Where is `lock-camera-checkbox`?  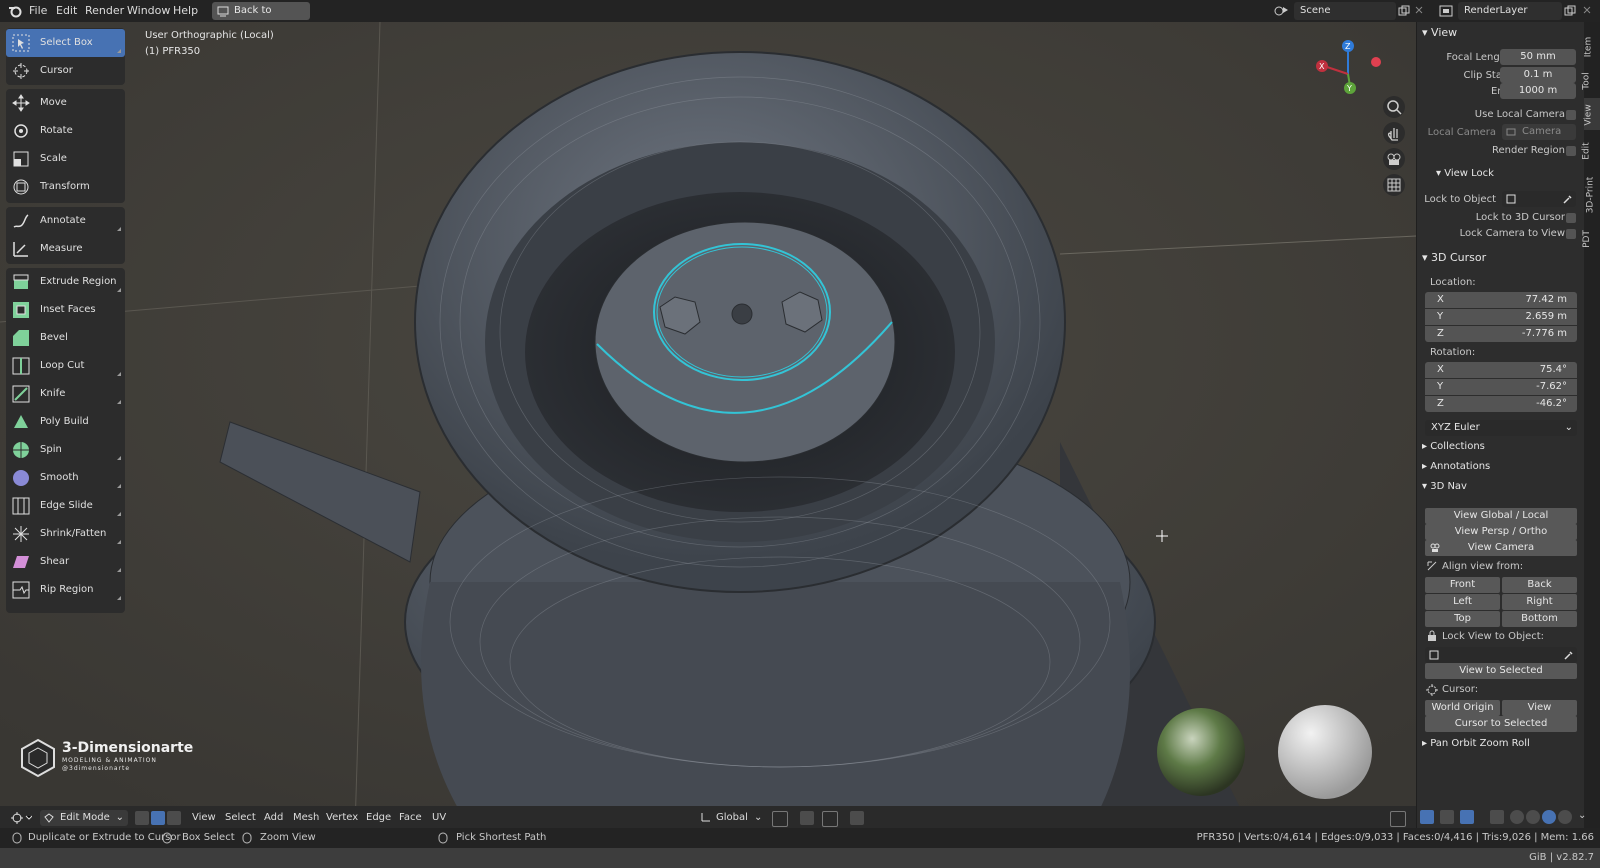
lock-camera-checkbox is located at coordinates (1571, 234).